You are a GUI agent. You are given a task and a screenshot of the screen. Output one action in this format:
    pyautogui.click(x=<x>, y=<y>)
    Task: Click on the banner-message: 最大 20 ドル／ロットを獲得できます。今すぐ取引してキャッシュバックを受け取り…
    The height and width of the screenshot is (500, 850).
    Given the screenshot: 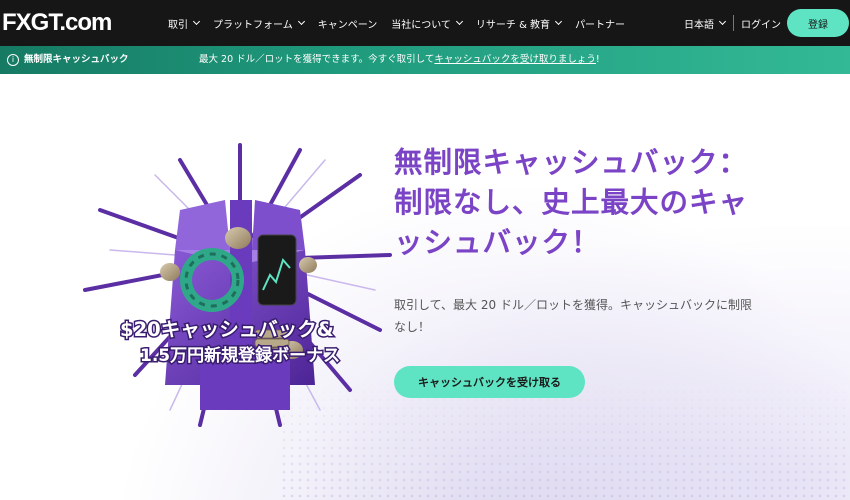 What is the action you would take?
    pyautogui.click(x=399, y=59)
    